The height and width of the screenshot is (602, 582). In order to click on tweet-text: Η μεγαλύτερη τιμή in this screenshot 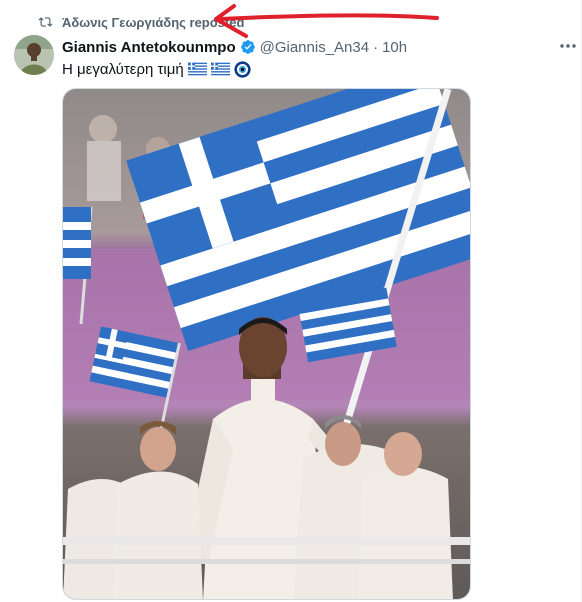, I will do `click(156, 69)`.